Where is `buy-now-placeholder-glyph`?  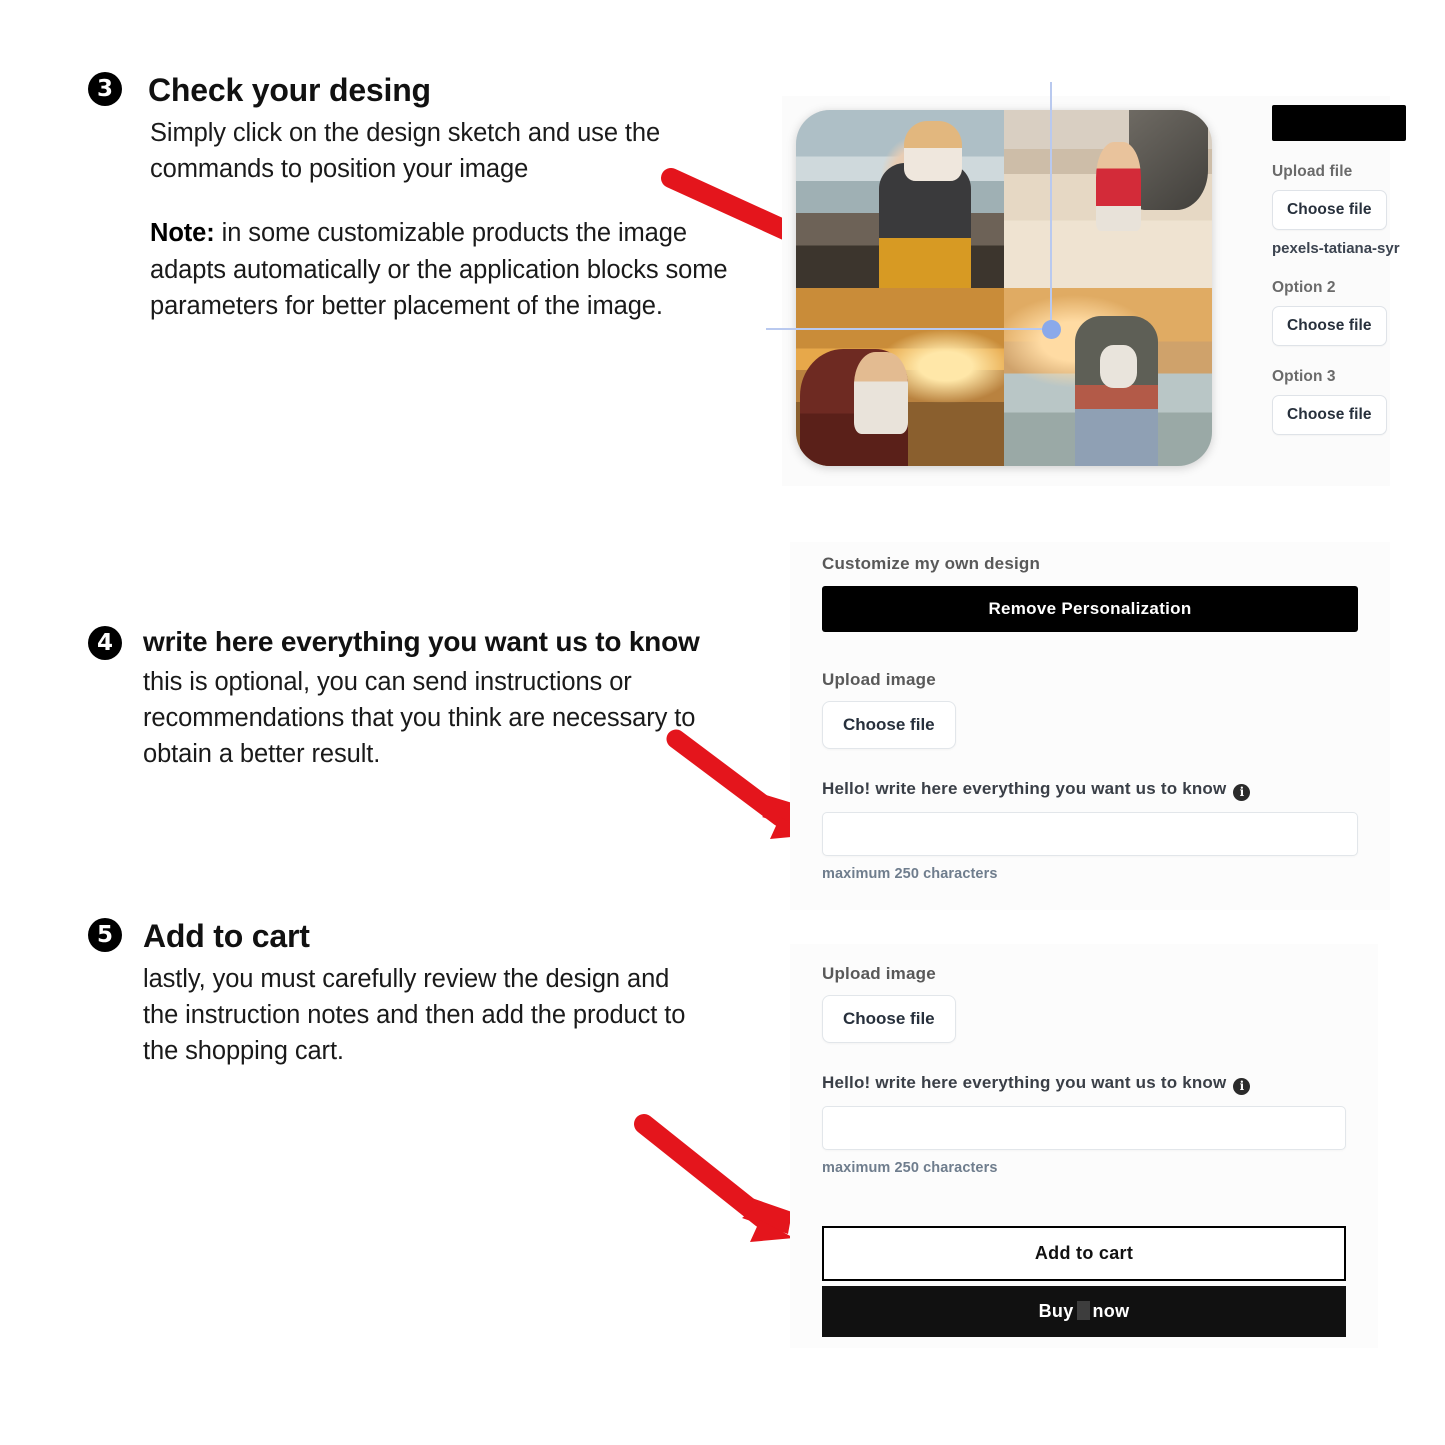
buy-now-placeholder-glyph is located at coordinates (1083, 1310).